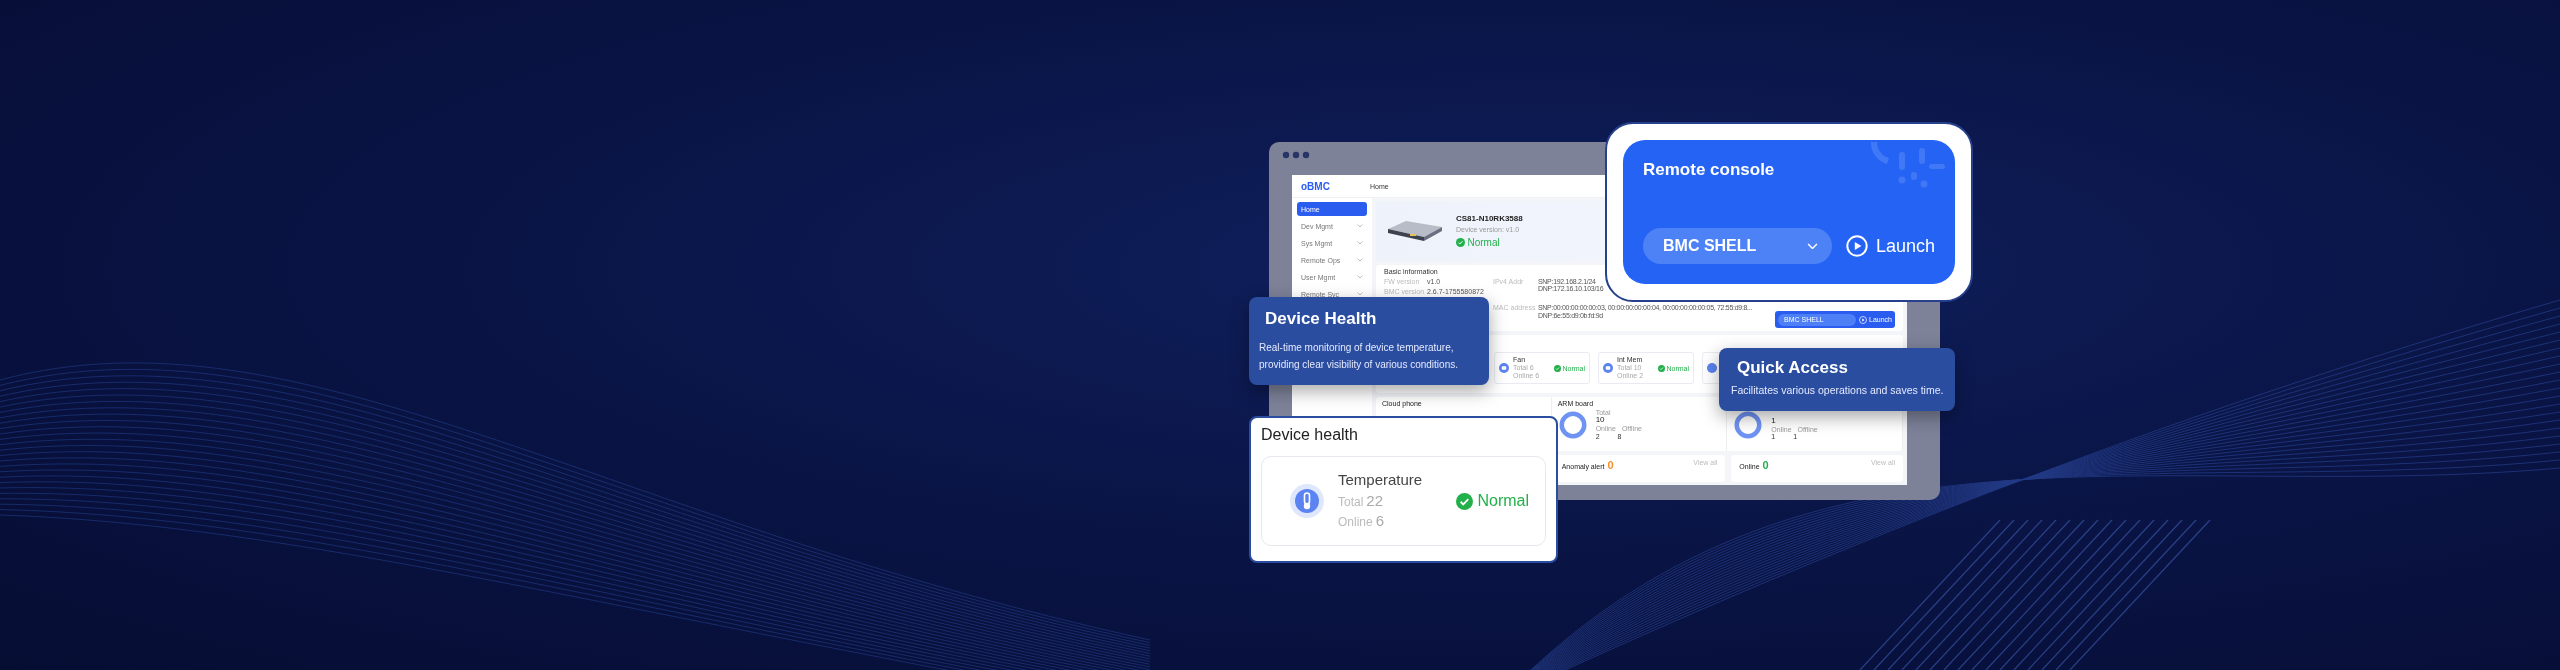 The width and height of the screenshot is (2560, 670). Describe the element at coordinates (1489, 242) in the screenshot. I see `device-status: Normal` at that location.